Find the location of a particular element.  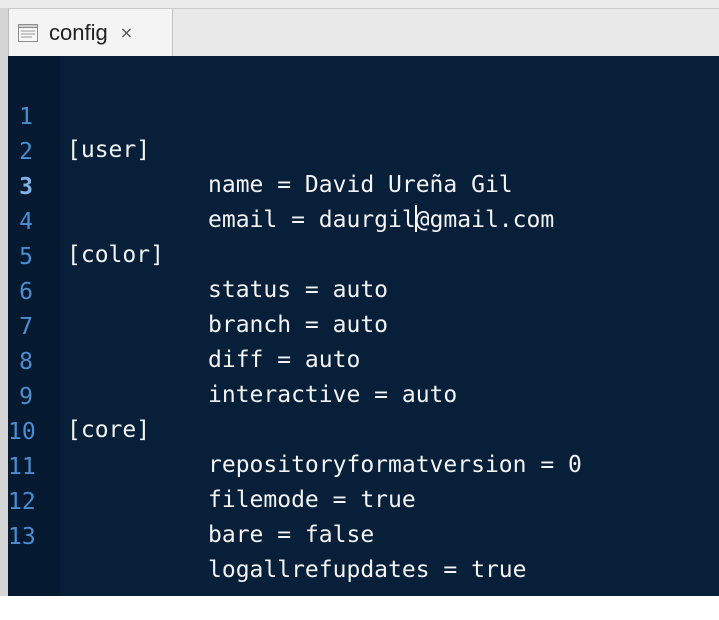

line-text: bare = false is located at coordinates (291, 535).